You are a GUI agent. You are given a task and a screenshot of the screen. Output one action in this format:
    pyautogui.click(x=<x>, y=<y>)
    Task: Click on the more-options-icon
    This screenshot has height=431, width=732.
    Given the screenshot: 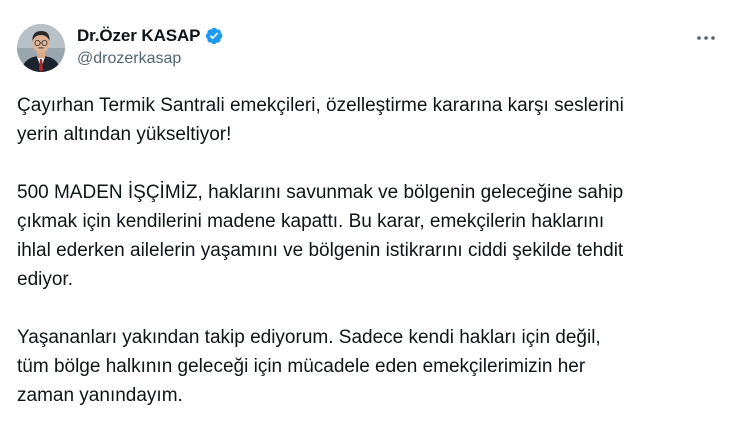 What is the action you would take?
    pyautogui.click(x=706, y=38)
    